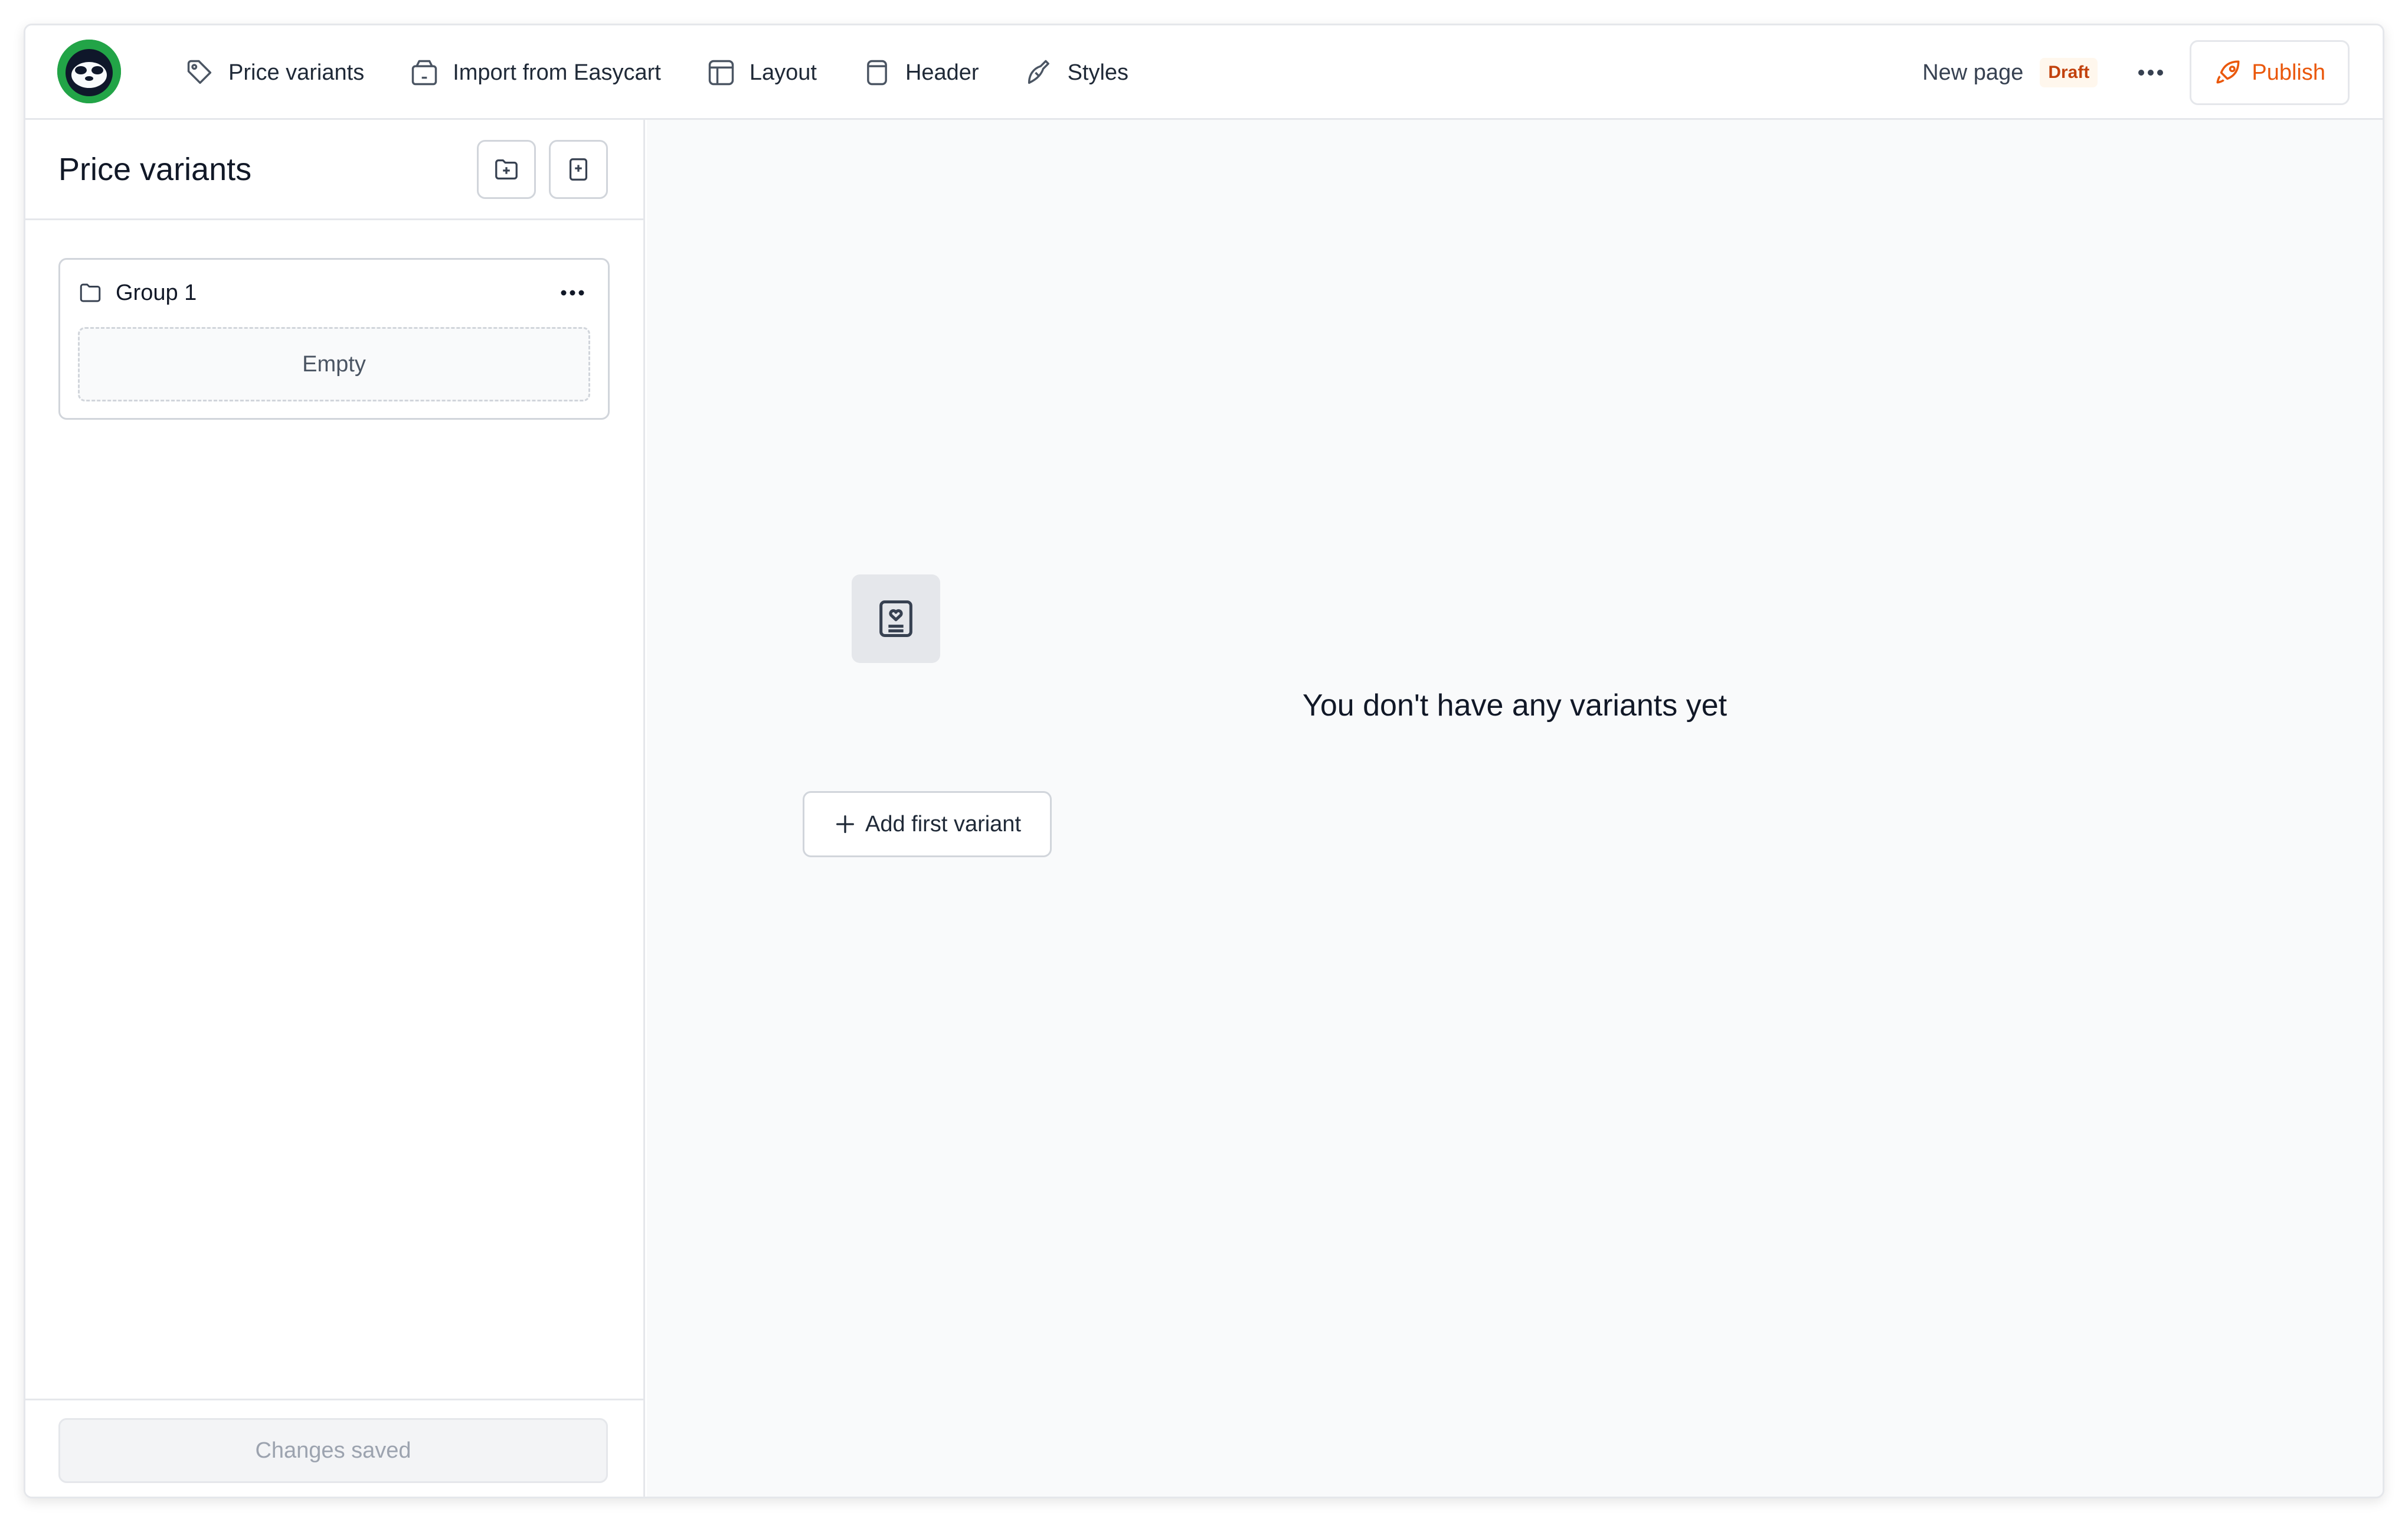  Describe the element at coordinates (155, 169) in the screenshot. I see `sidebar-title: Price variants` at that location.